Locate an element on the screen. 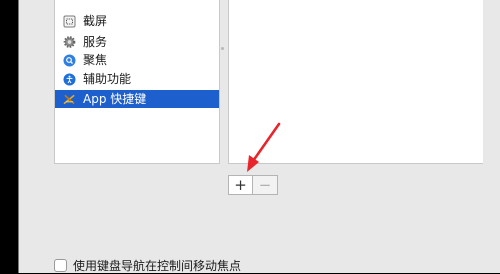 The height and width of the screenshot is (274, 500). annotation-arrow-icon is located at coordinates (264, 147).